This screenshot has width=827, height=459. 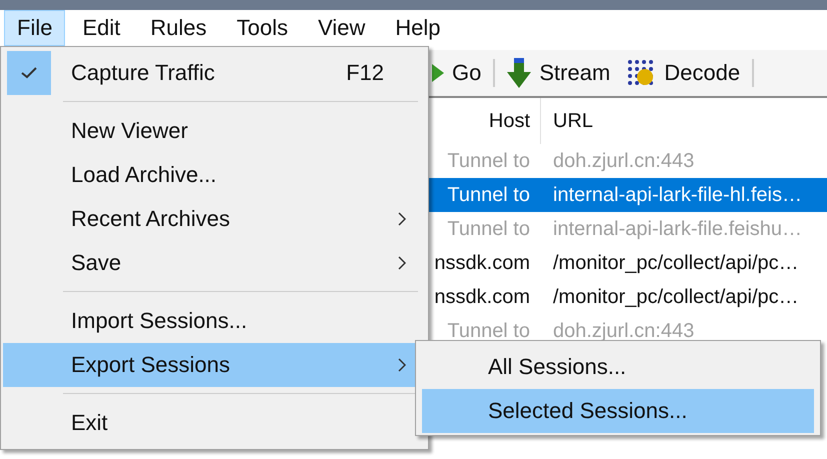 What do you see at coordinates (101, 28) in the screenshot?
I see `menu-title: Edit` at bounding box center [101, 28].